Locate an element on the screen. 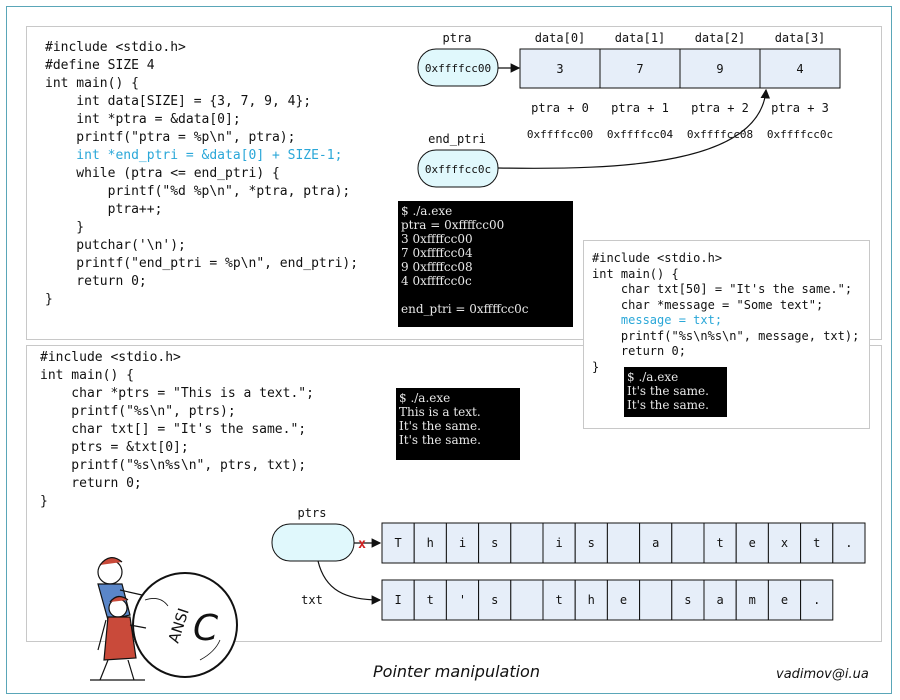 Image resolution: width=900 pixels, height=700 pixels. code-line: char txt[] = "It's the same."; is located at coordinates (173, 429).